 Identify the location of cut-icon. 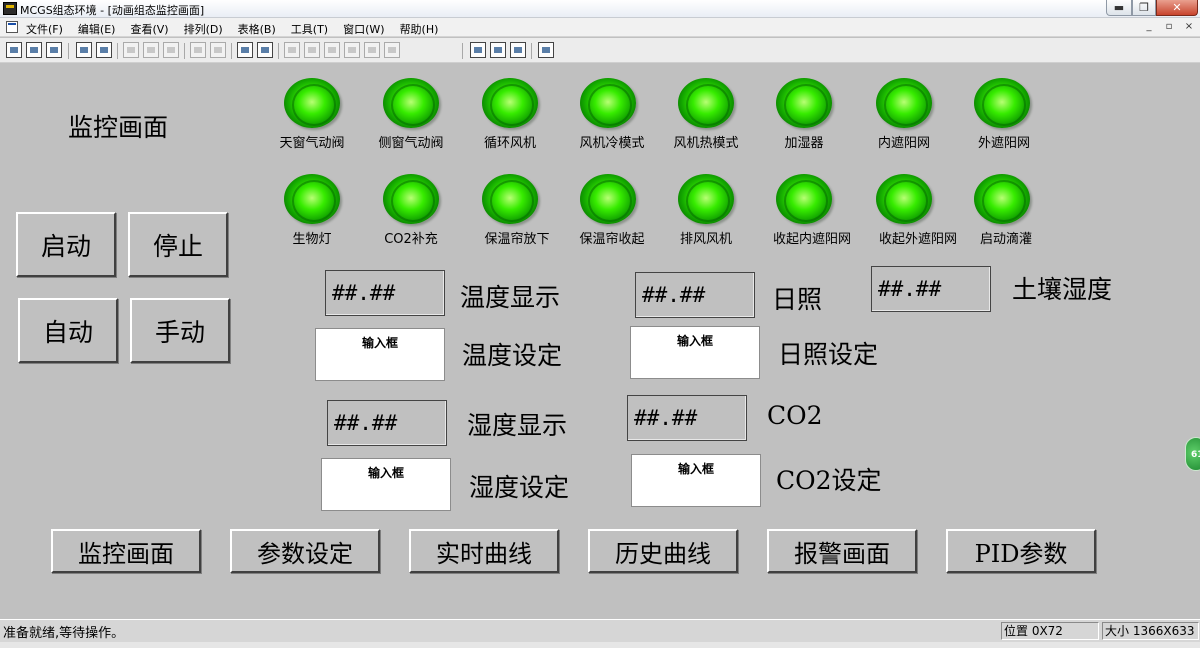
(131, 50).